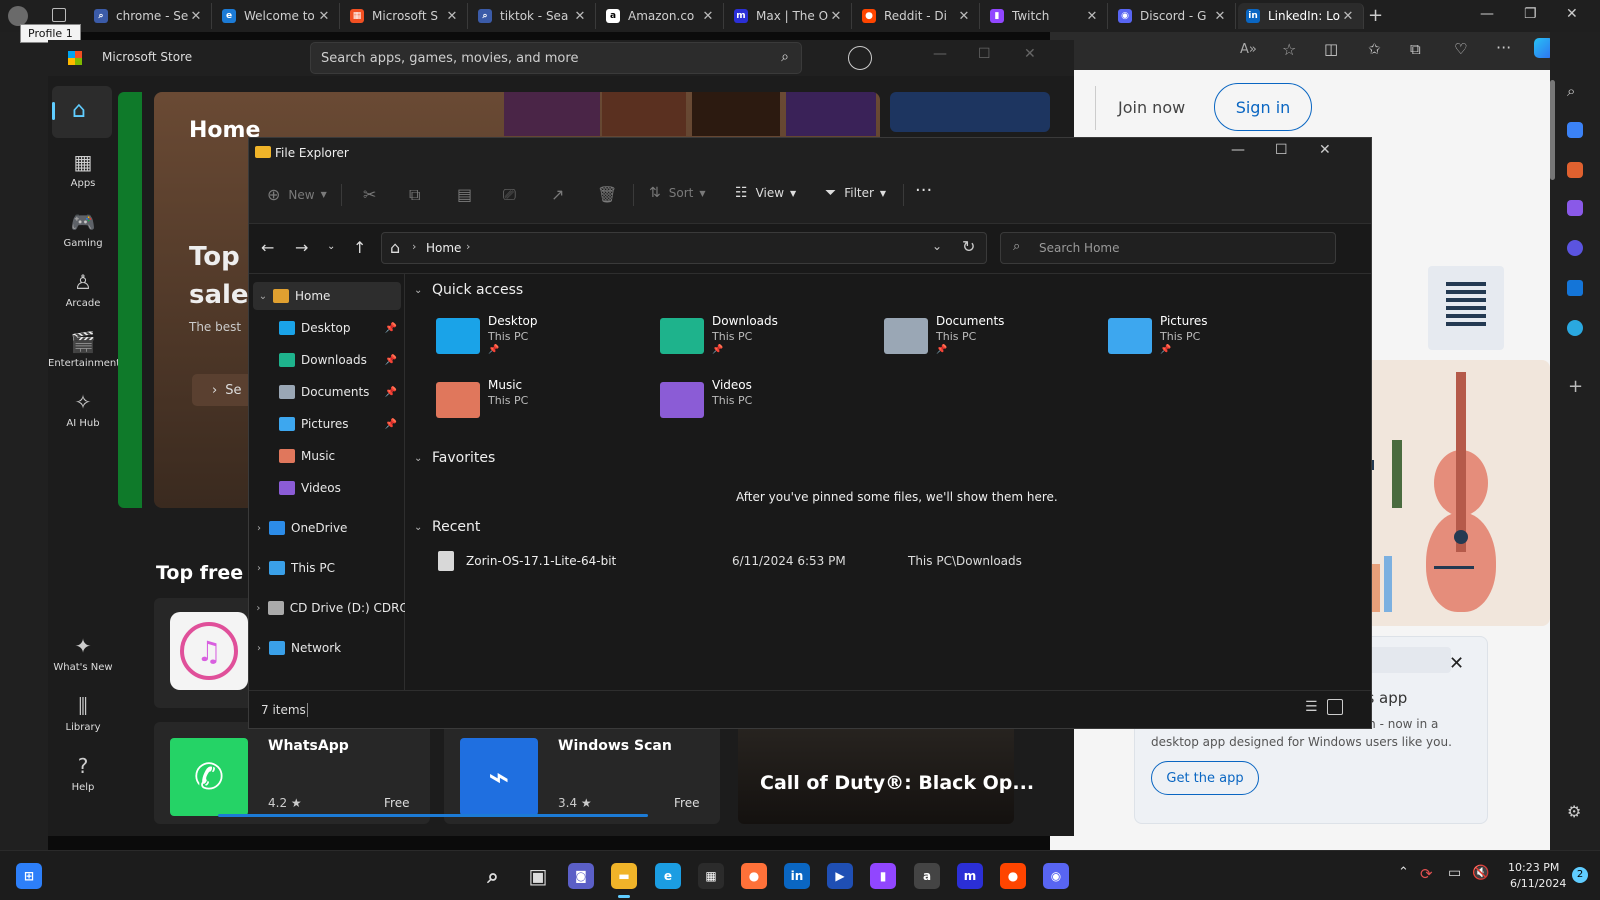 This screenshot has height=900, width=1600. What do you see at coordinates (327, 328) in the screenshot?
I see `nav-desktop: Desktop 📌` at bounding box center [327, 328].